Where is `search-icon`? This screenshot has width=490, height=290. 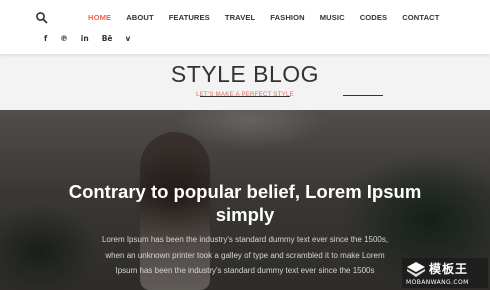 search-icon is located at coordinates (42, 18).